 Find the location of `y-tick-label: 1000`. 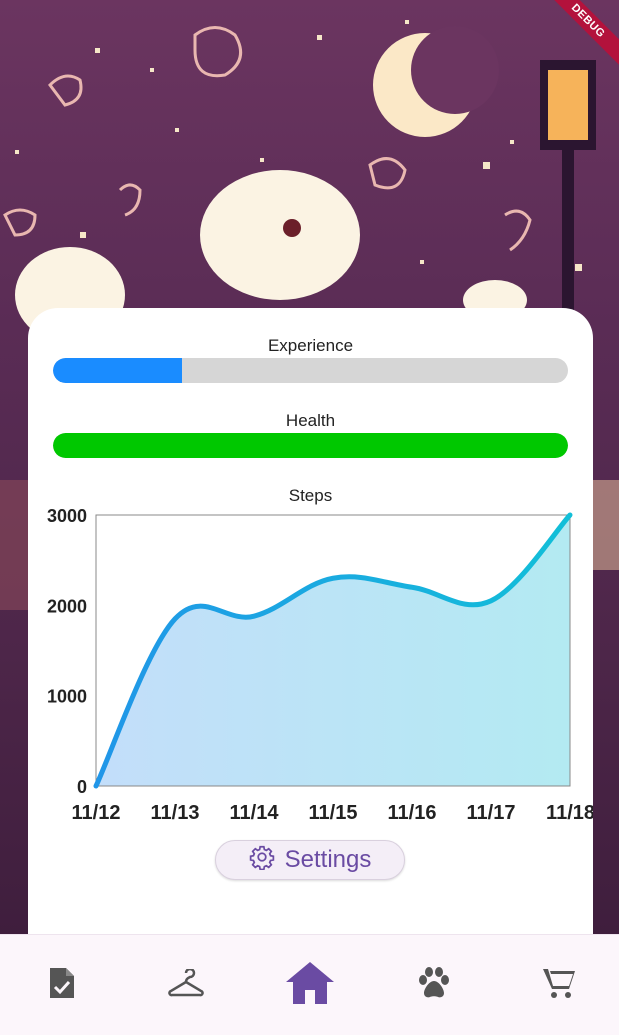

y-tick-label: 1000 is located at coordinates (67, 697).